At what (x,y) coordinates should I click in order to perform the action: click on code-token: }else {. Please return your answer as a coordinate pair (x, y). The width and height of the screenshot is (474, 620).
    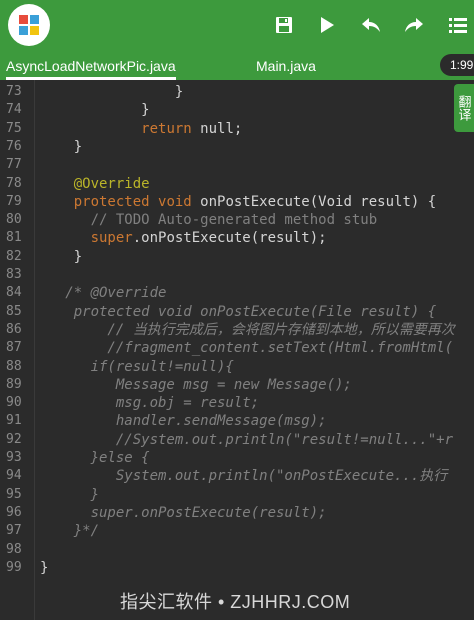
    Looking at the image, I should click on (95, 458).